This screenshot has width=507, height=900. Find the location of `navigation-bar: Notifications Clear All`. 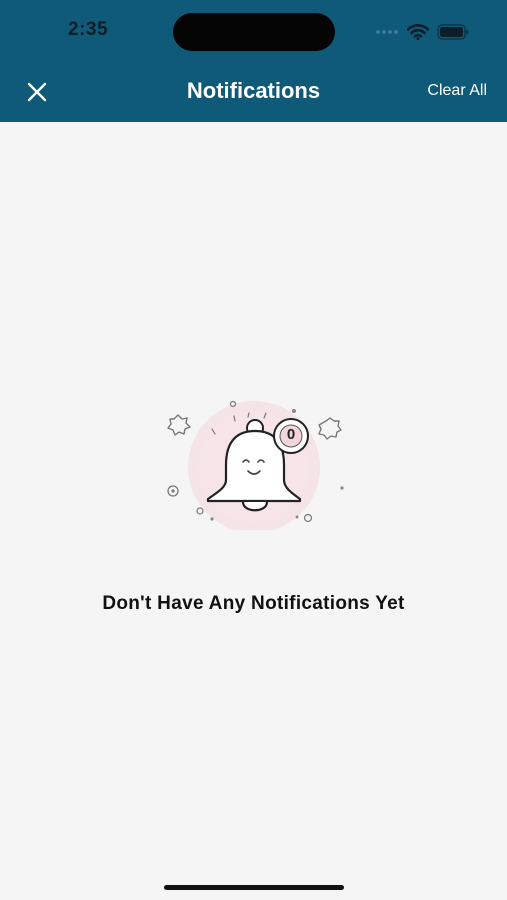

navigation-bar: Notifications Clear All is located at coordinates (253, 92).